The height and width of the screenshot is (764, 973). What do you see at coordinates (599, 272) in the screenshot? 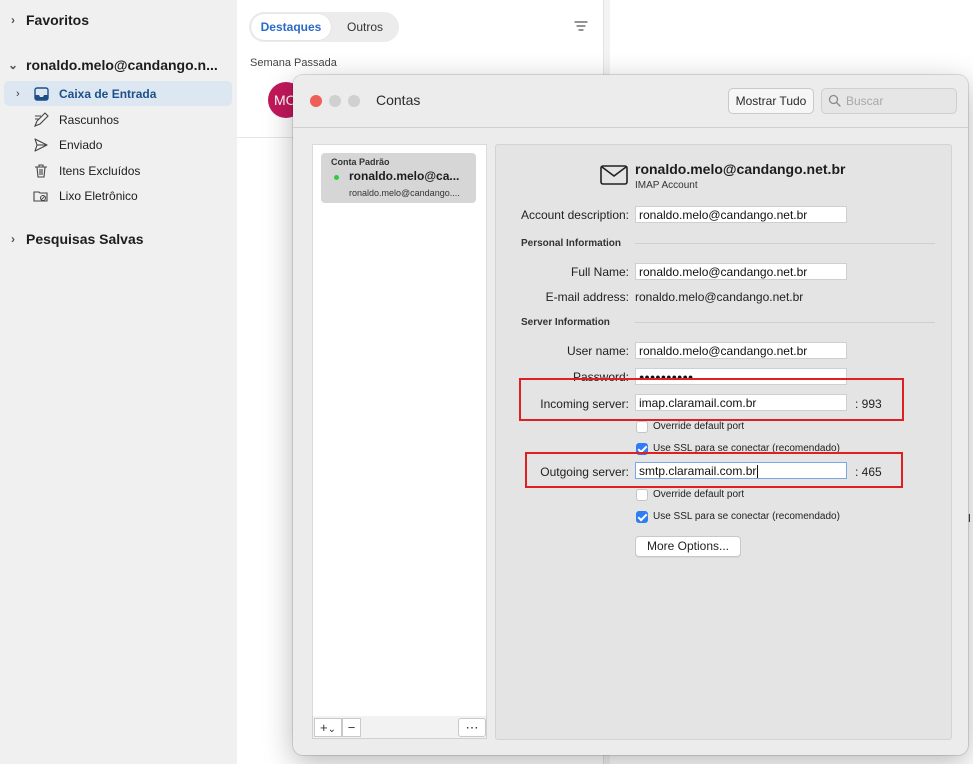
I see `full-name-label: Full Name:` at bounding box center [599, 272].